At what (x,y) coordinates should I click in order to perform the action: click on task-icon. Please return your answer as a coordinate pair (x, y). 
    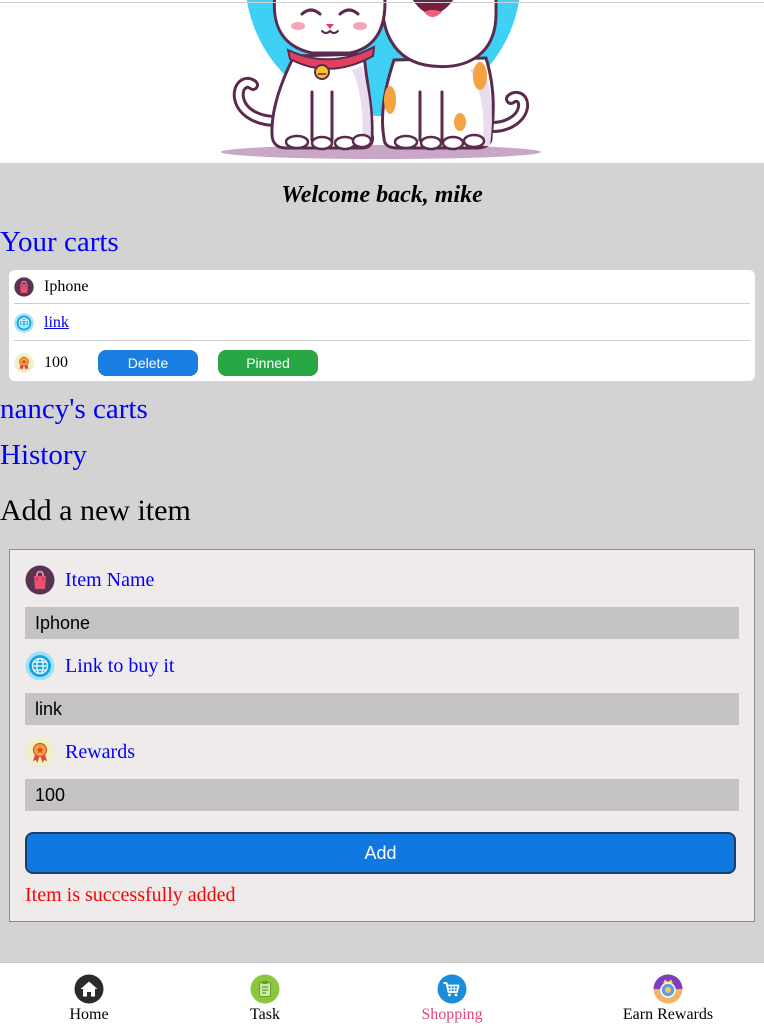
    Looking at the image, I should click on (265, 989).